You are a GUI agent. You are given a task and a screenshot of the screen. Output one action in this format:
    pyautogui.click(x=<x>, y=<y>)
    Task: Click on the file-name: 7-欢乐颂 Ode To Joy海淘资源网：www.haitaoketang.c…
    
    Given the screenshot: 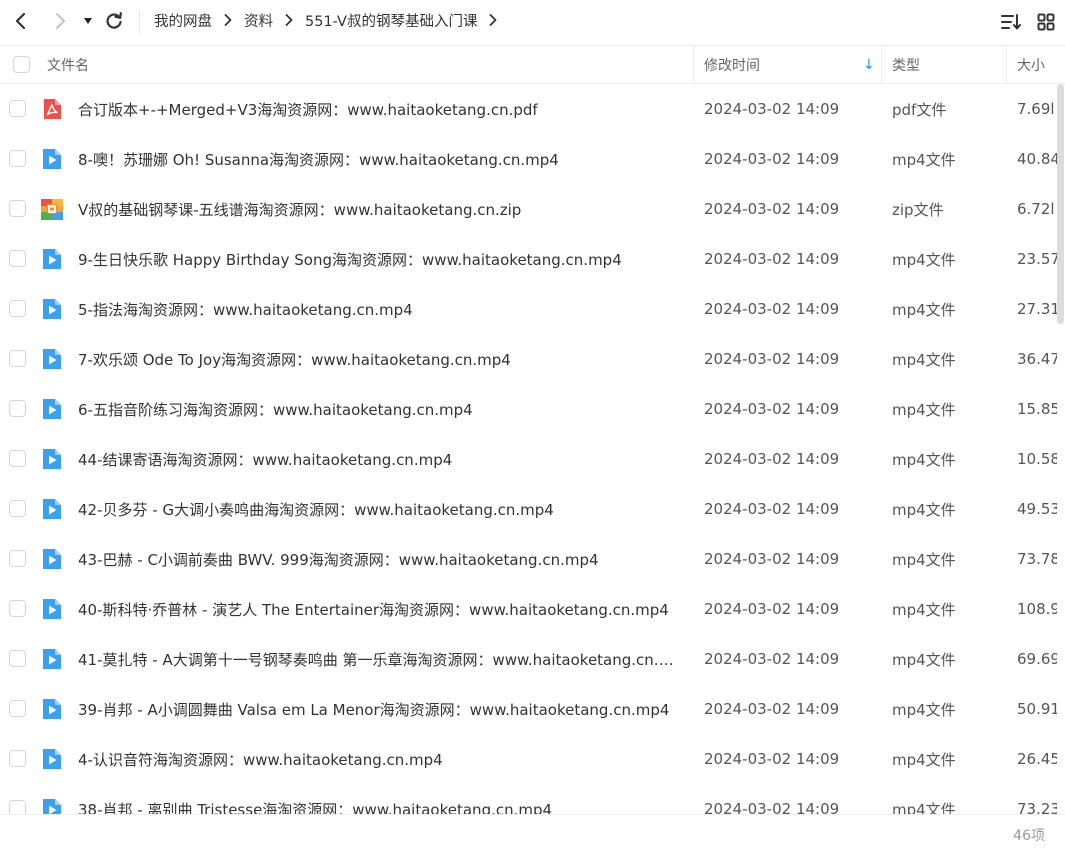 What is the action you would take?
    pyautogui.click(x=380, y=359)
    